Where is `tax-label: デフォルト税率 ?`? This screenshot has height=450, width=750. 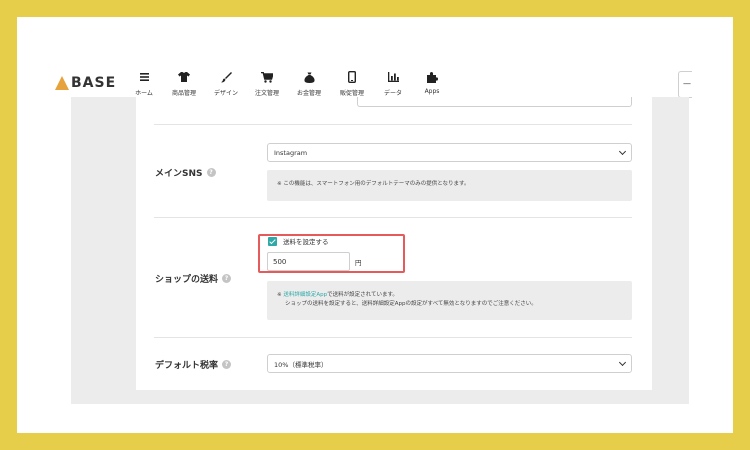 tax-label: デフォルト税率 ? is located at coordinates (193, 364).